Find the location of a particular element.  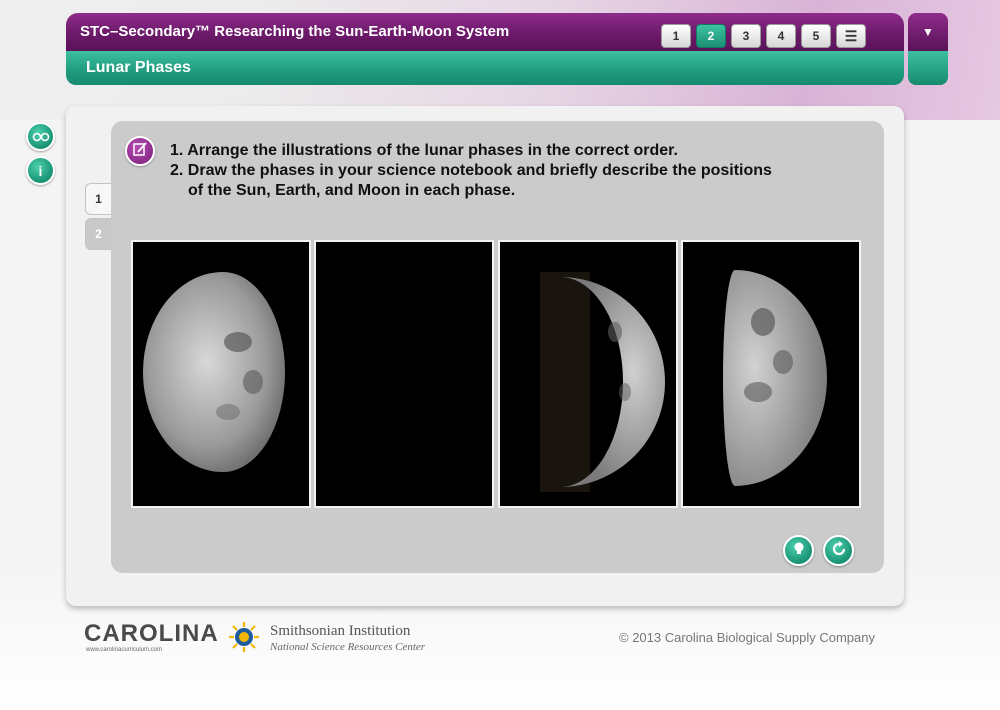

info-button: i is located at coordinates (40, 170).